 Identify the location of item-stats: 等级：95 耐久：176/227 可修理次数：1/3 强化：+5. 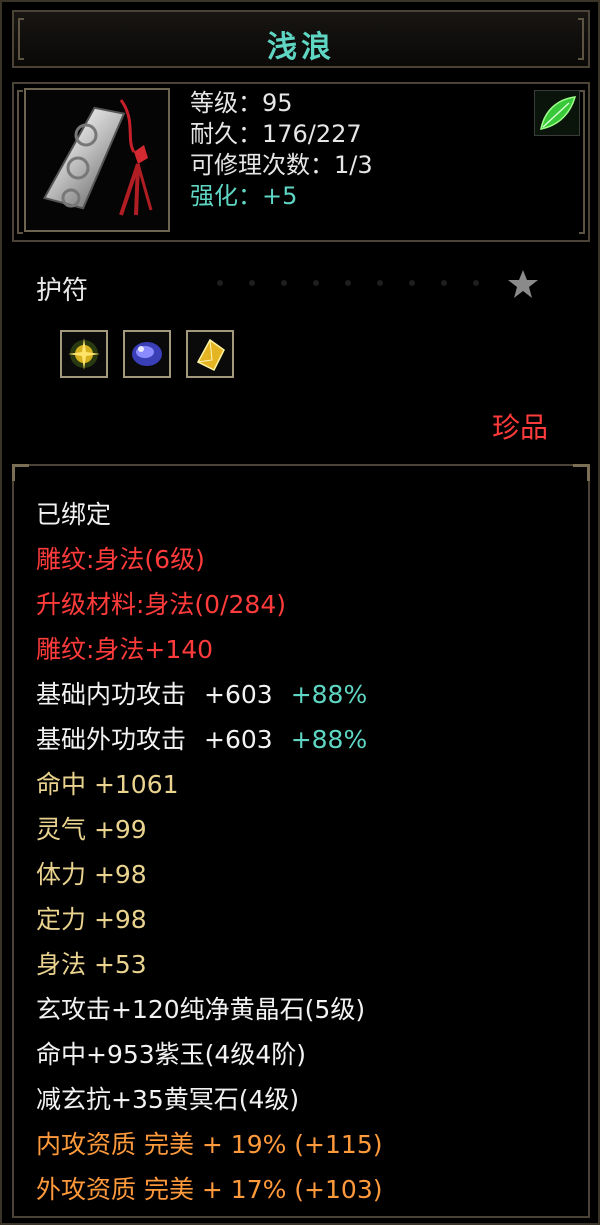
(281, 150).